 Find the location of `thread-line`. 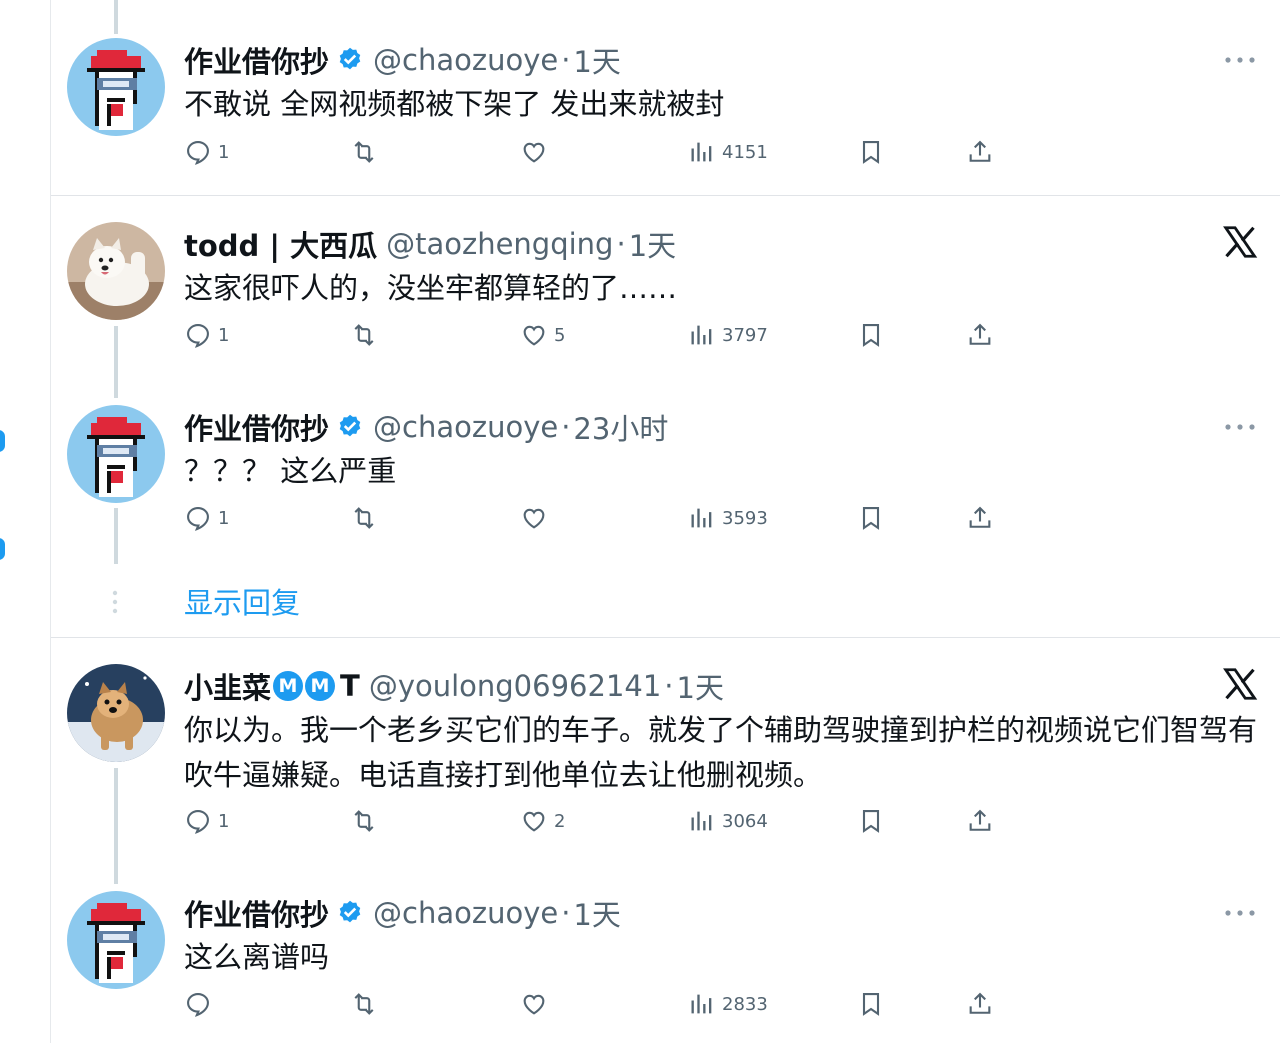

thread-line is located at coordinates (116, 17).